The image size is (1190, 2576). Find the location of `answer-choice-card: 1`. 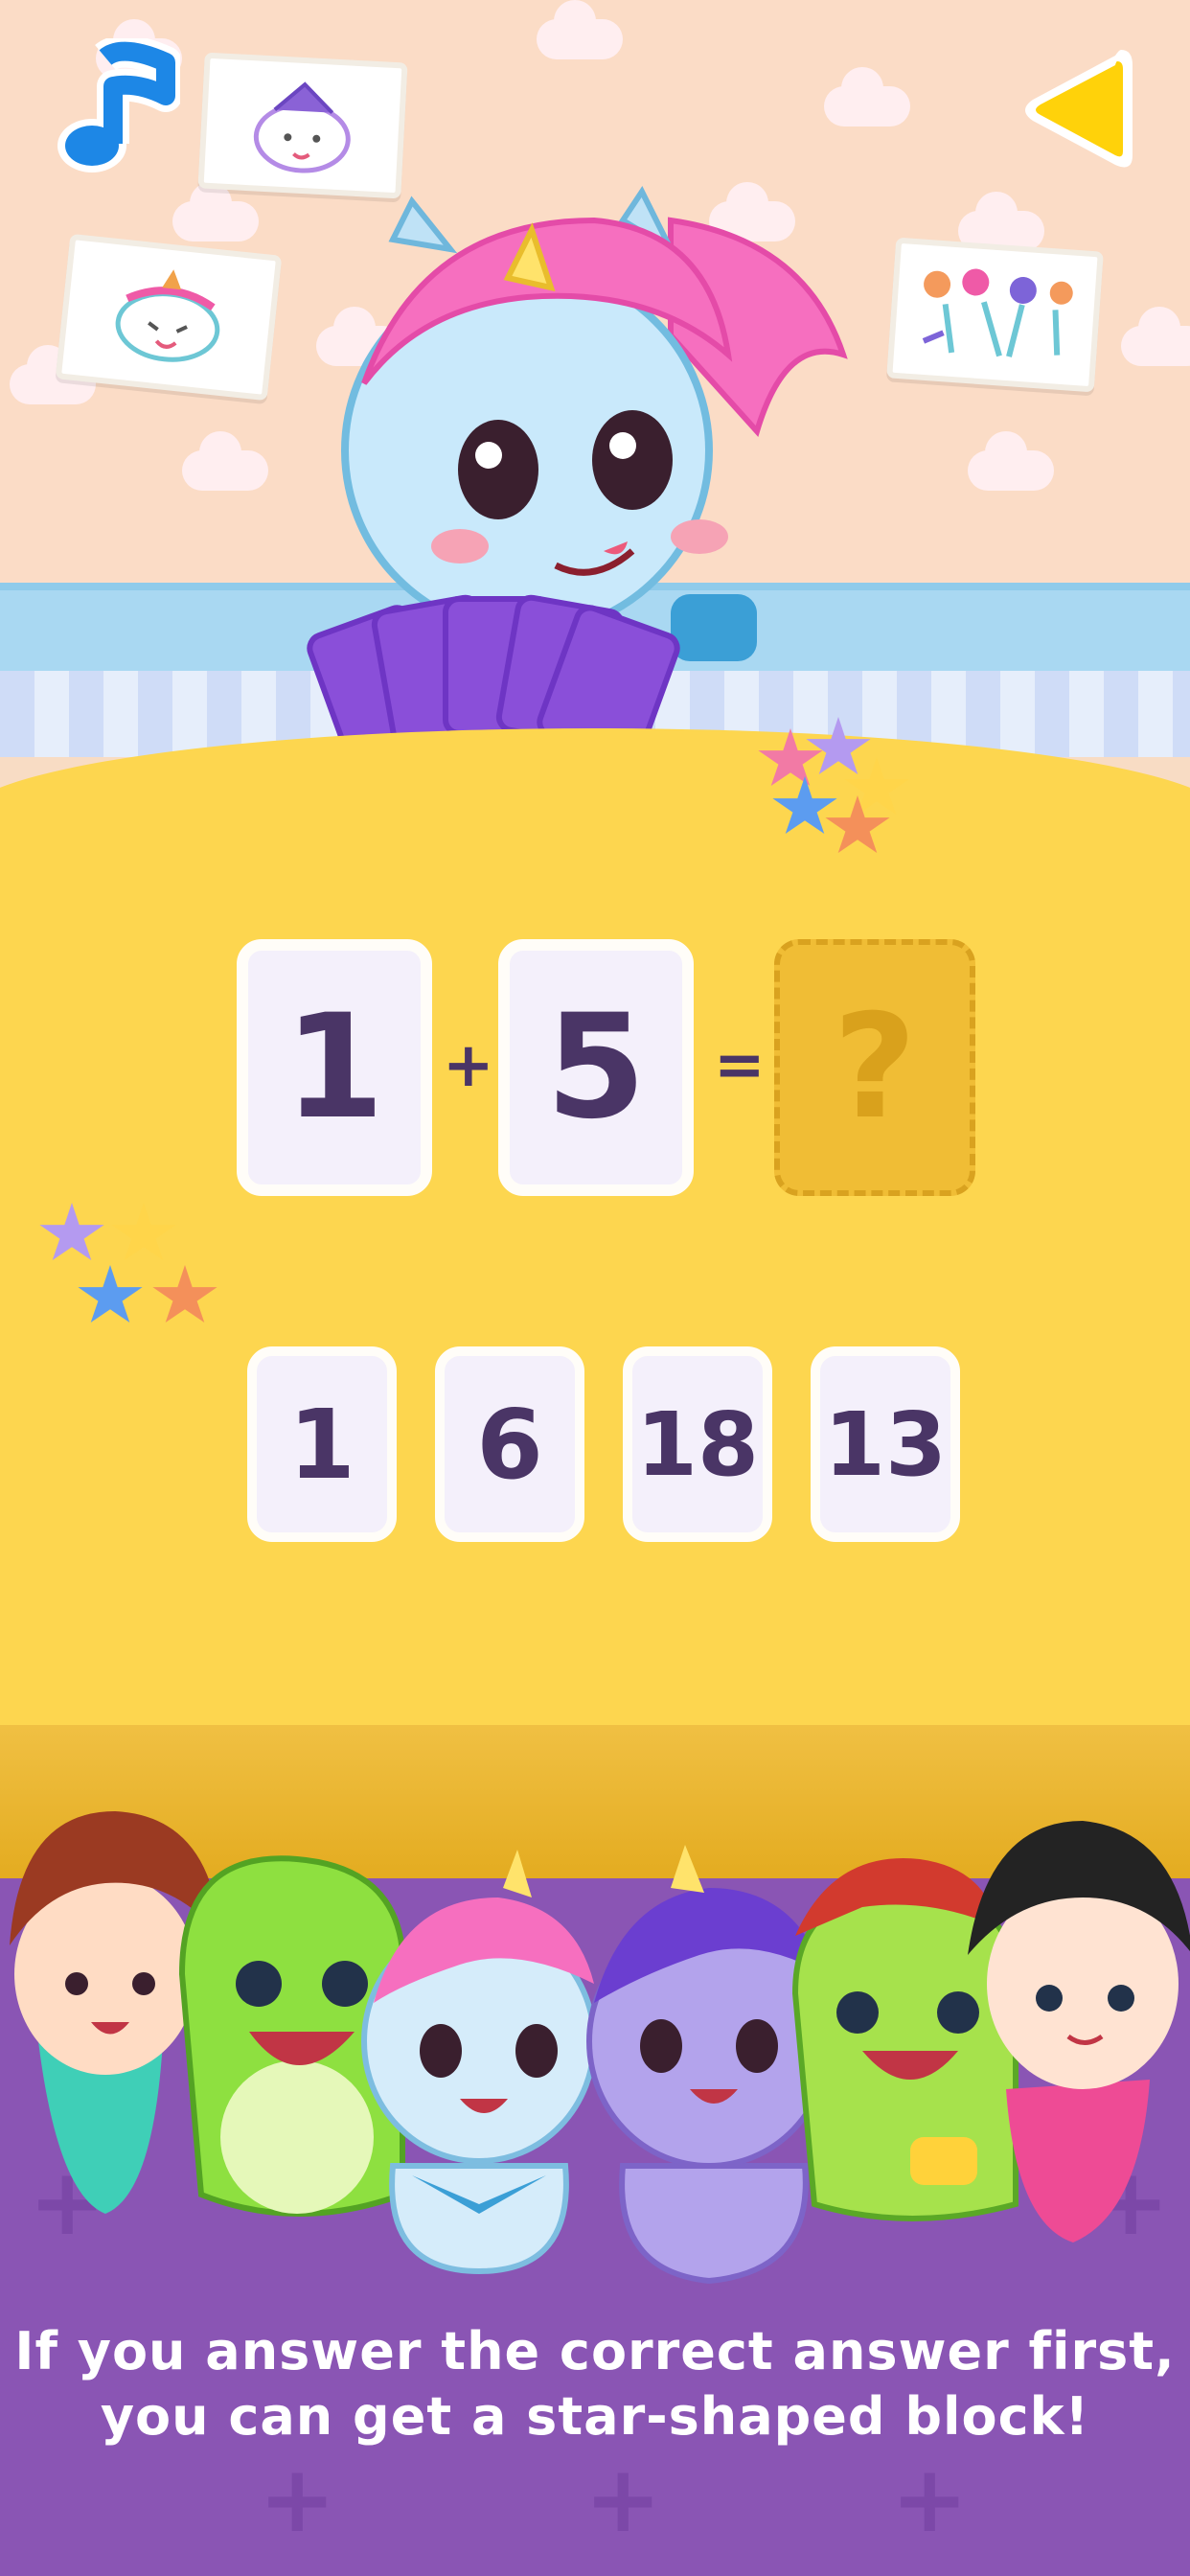

answer-choice-card: 1 is located at coordinates (322, 1444).